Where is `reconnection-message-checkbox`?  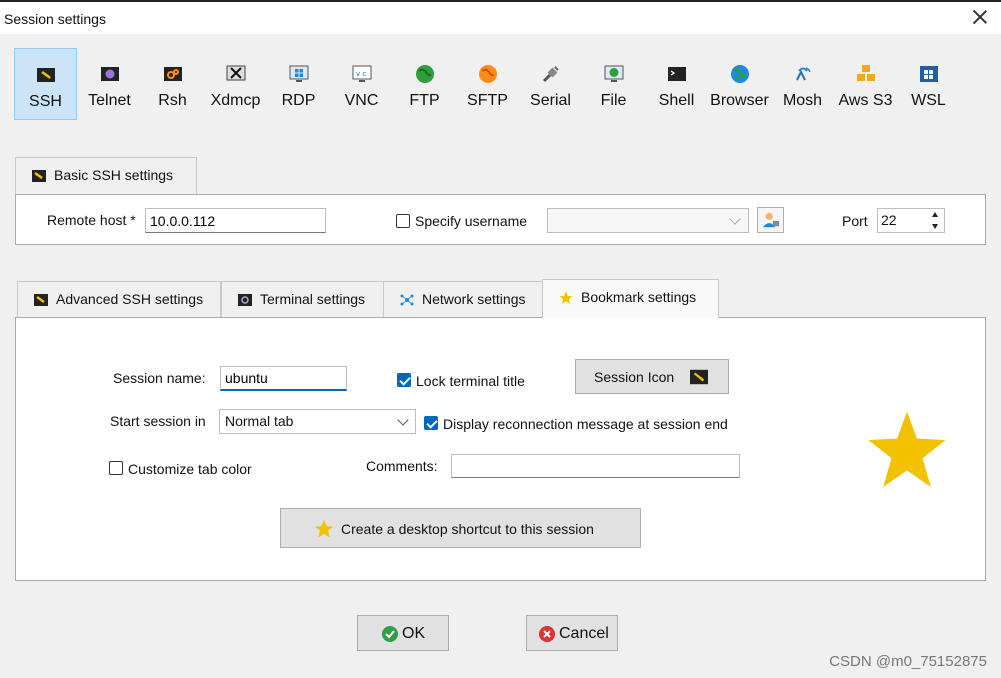
reconnection-message-checkbox is located at coordinates (431, 423).